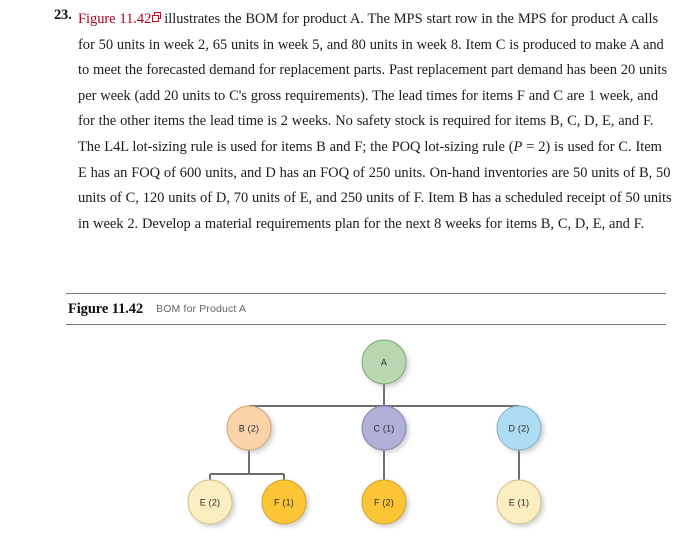 The width and height of the screenshot is (684, 548). I want to click on poq-formula-variable: P, so click(518, 146).